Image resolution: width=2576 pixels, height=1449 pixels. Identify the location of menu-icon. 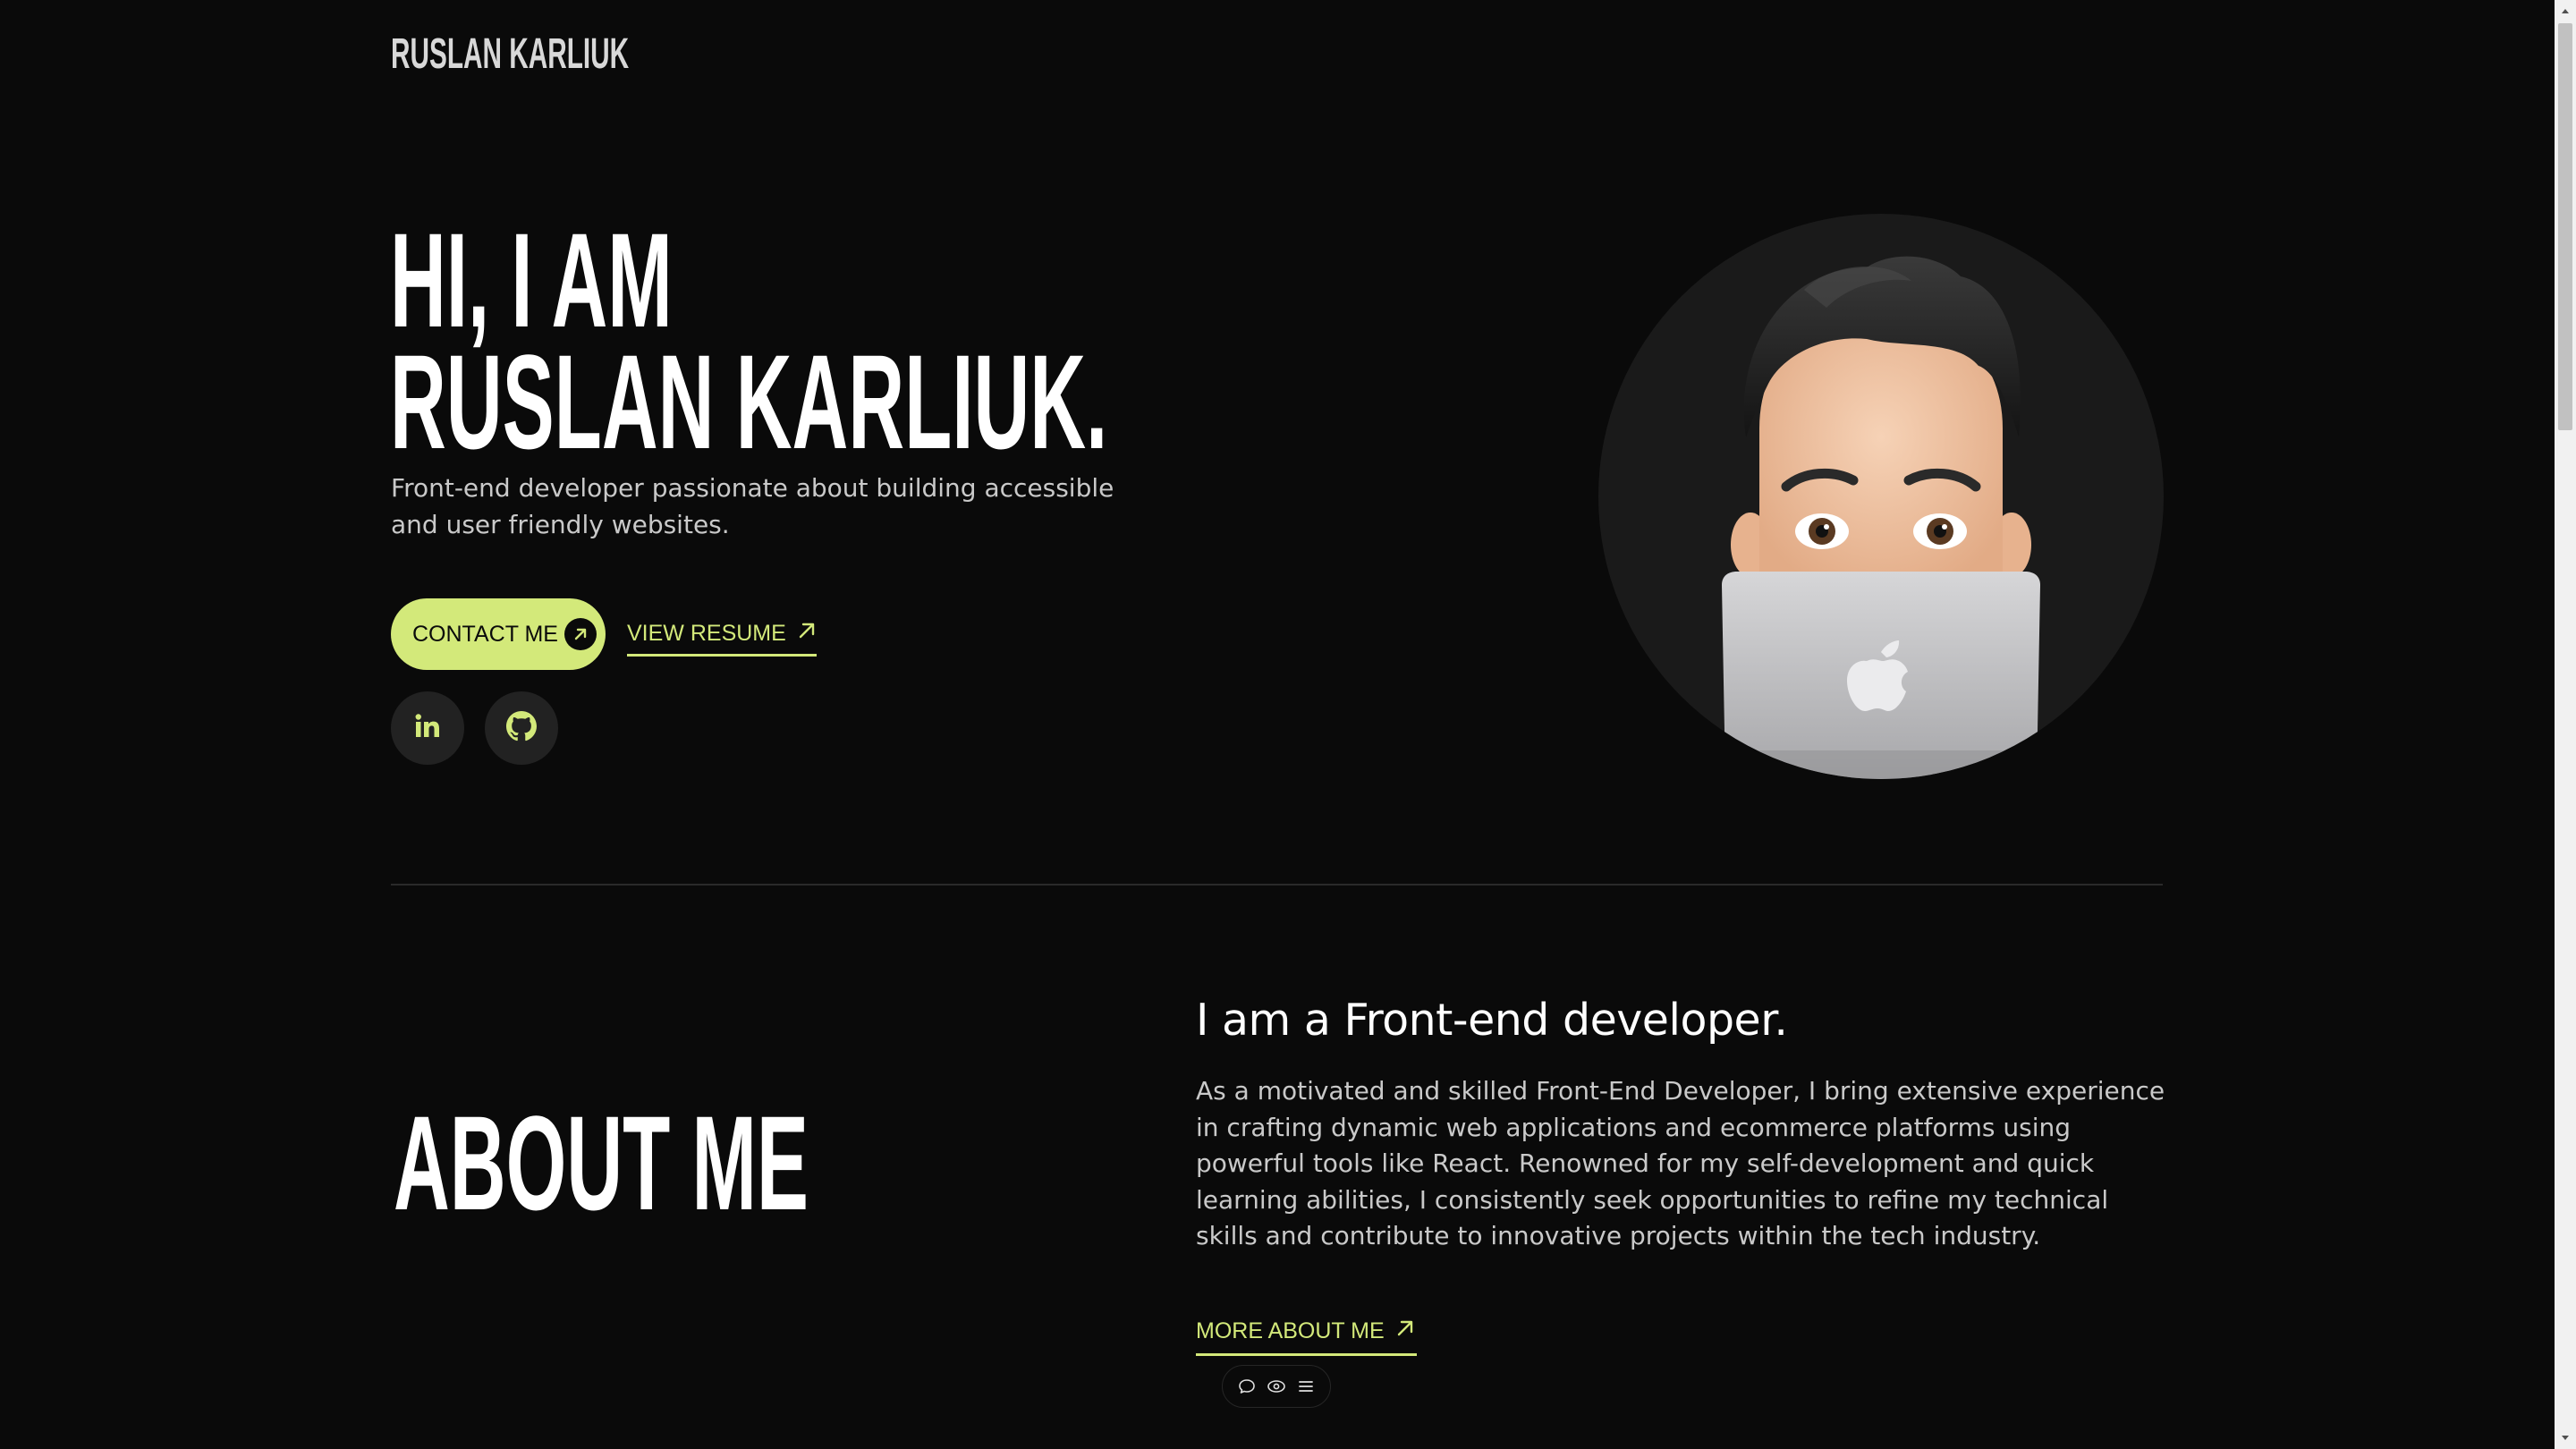
(1305, 1386).